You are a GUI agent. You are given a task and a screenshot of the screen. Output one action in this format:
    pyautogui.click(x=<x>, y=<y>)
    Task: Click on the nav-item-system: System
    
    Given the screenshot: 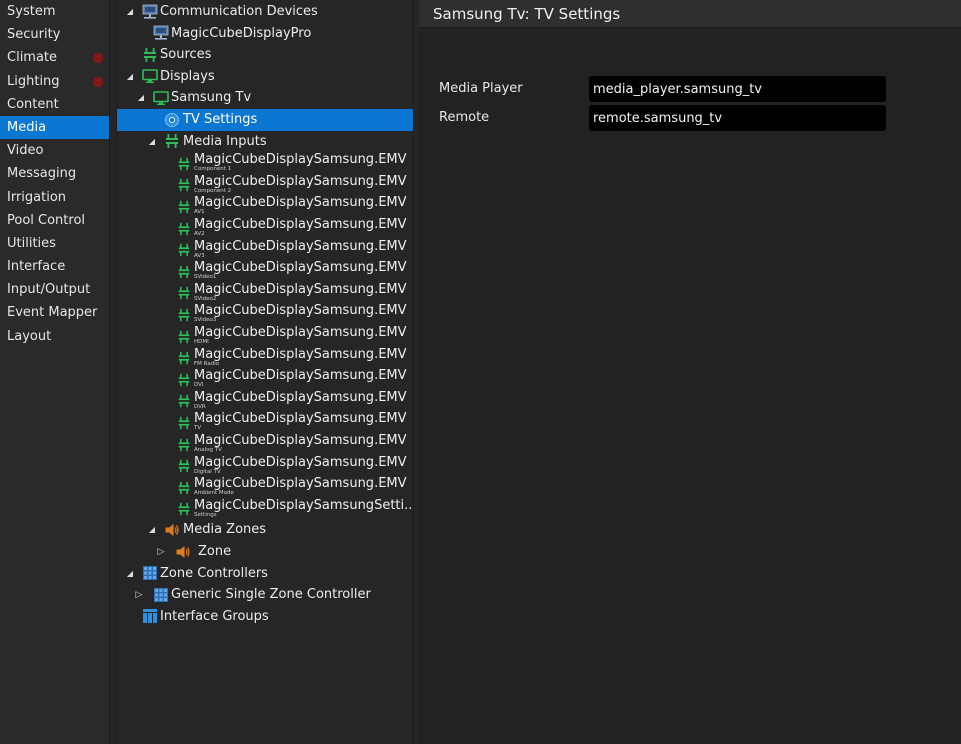 What is the action you would take?
    pyautogui.click(x=54, y=11)
    